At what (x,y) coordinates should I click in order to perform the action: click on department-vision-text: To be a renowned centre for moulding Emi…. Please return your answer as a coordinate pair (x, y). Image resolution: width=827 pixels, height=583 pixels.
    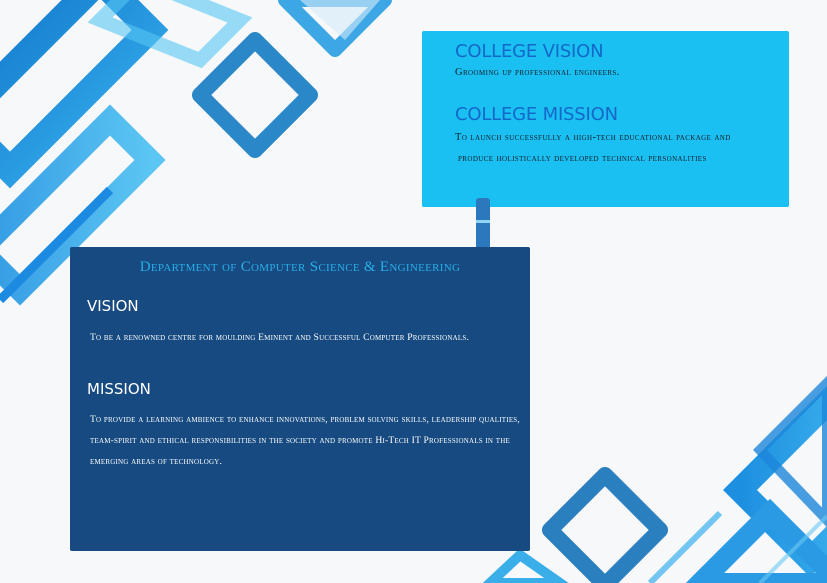
    Looking at the image, I should click on (280, 337).